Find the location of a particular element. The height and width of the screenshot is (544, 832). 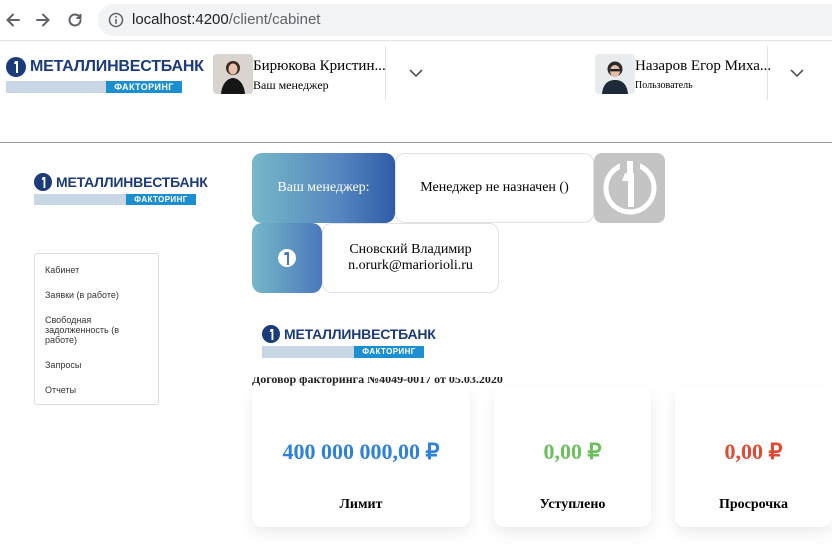

sidebar-item-reports: Отчеты is located at coordinates (97, 390).